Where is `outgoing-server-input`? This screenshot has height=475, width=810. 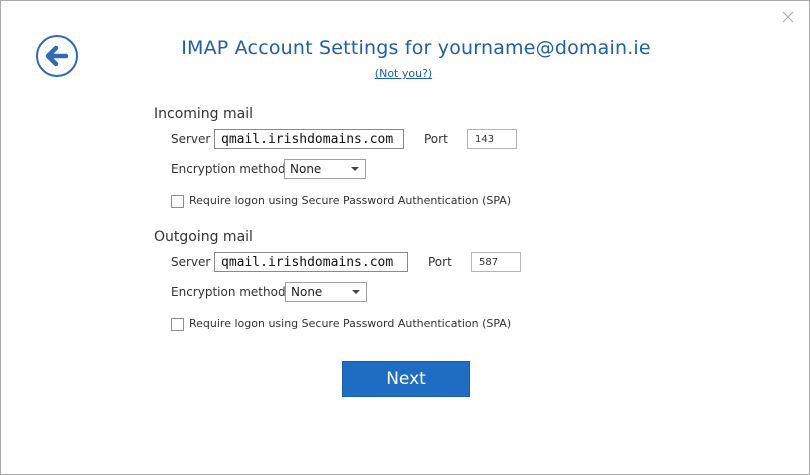 outgoing-server-input is located at coordinates (311, 262).